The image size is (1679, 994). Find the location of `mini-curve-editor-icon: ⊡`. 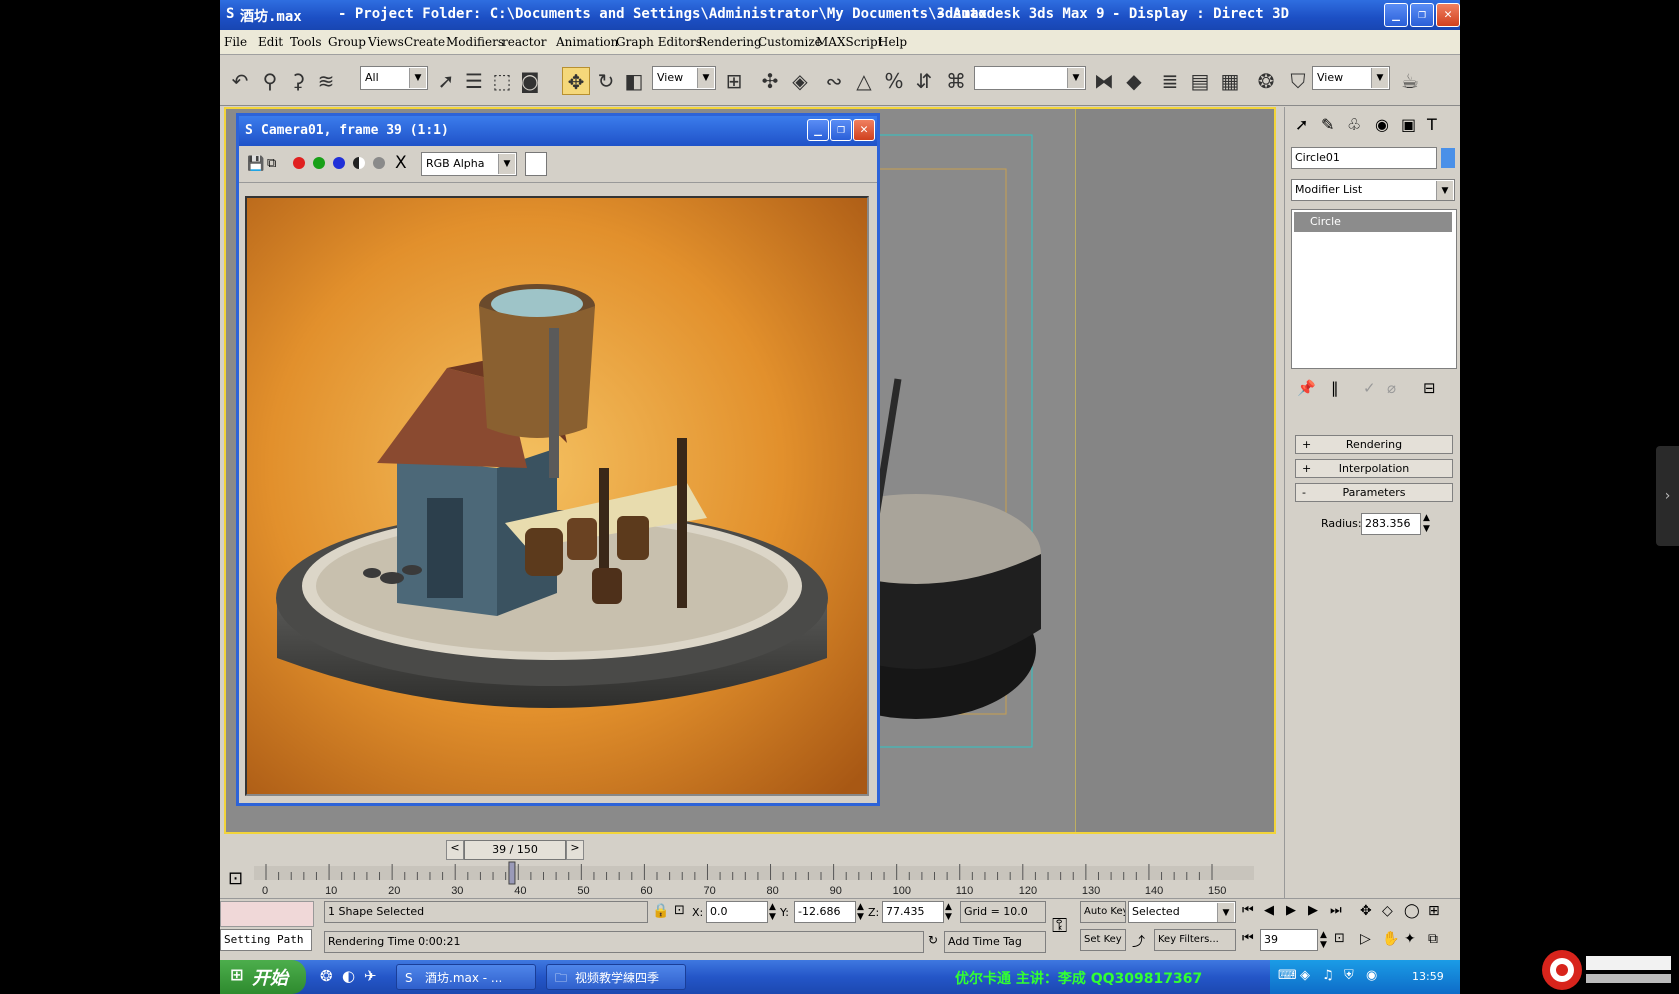

mini-curve-editor-icon: ⊡ is located at coordinates (235, 878).